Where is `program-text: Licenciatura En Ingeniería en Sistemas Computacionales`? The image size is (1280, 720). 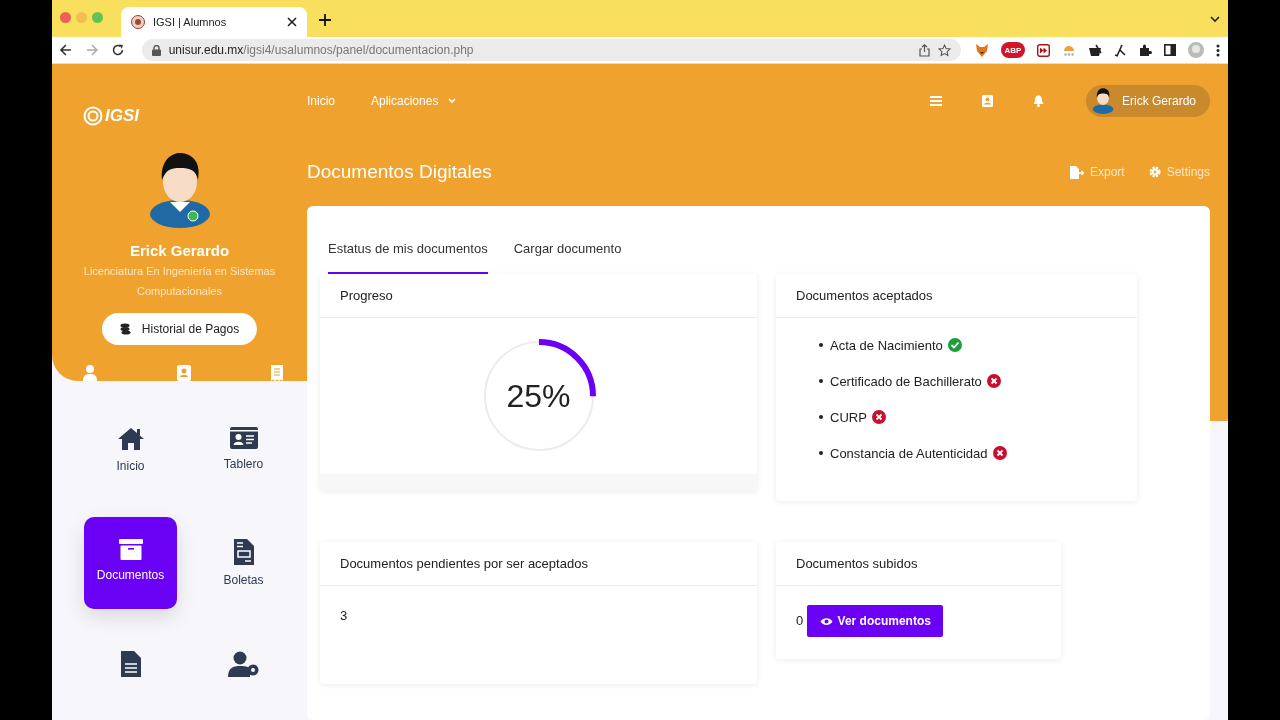
program-text: Licenciatura En Ingeniería en Sistemas Computacionales is located at coordinates (179, 281).